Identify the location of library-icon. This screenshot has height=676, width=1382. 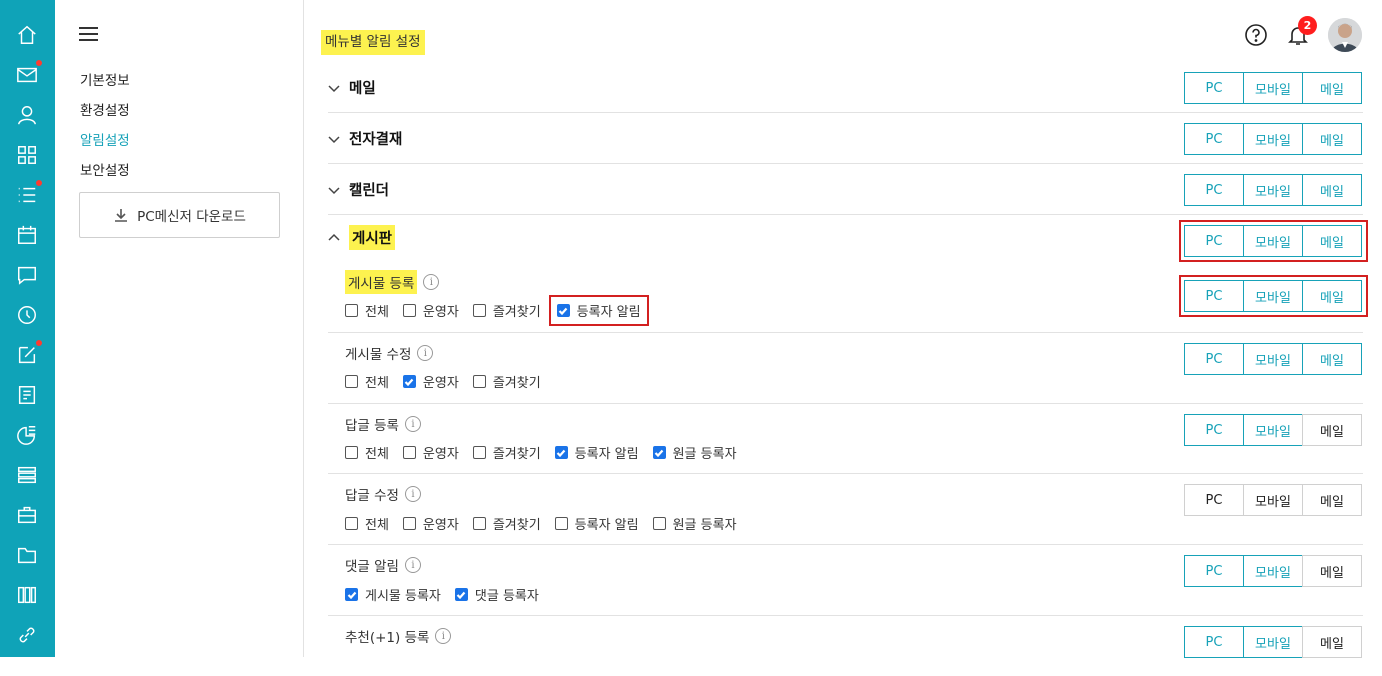
(27, 595).